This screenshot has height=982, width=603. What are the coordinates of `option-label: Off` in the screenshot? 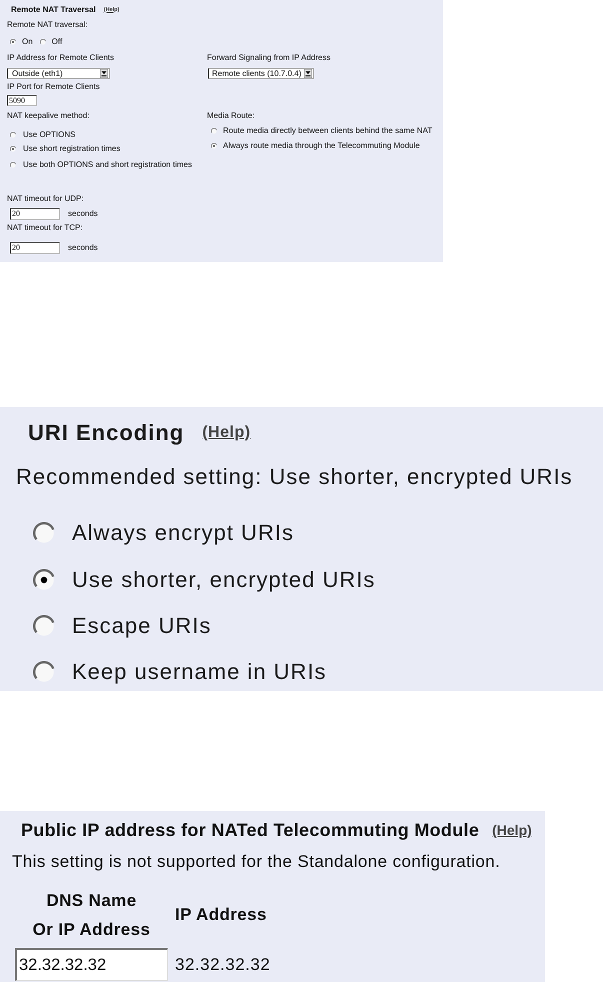 It's located at (57, 42).